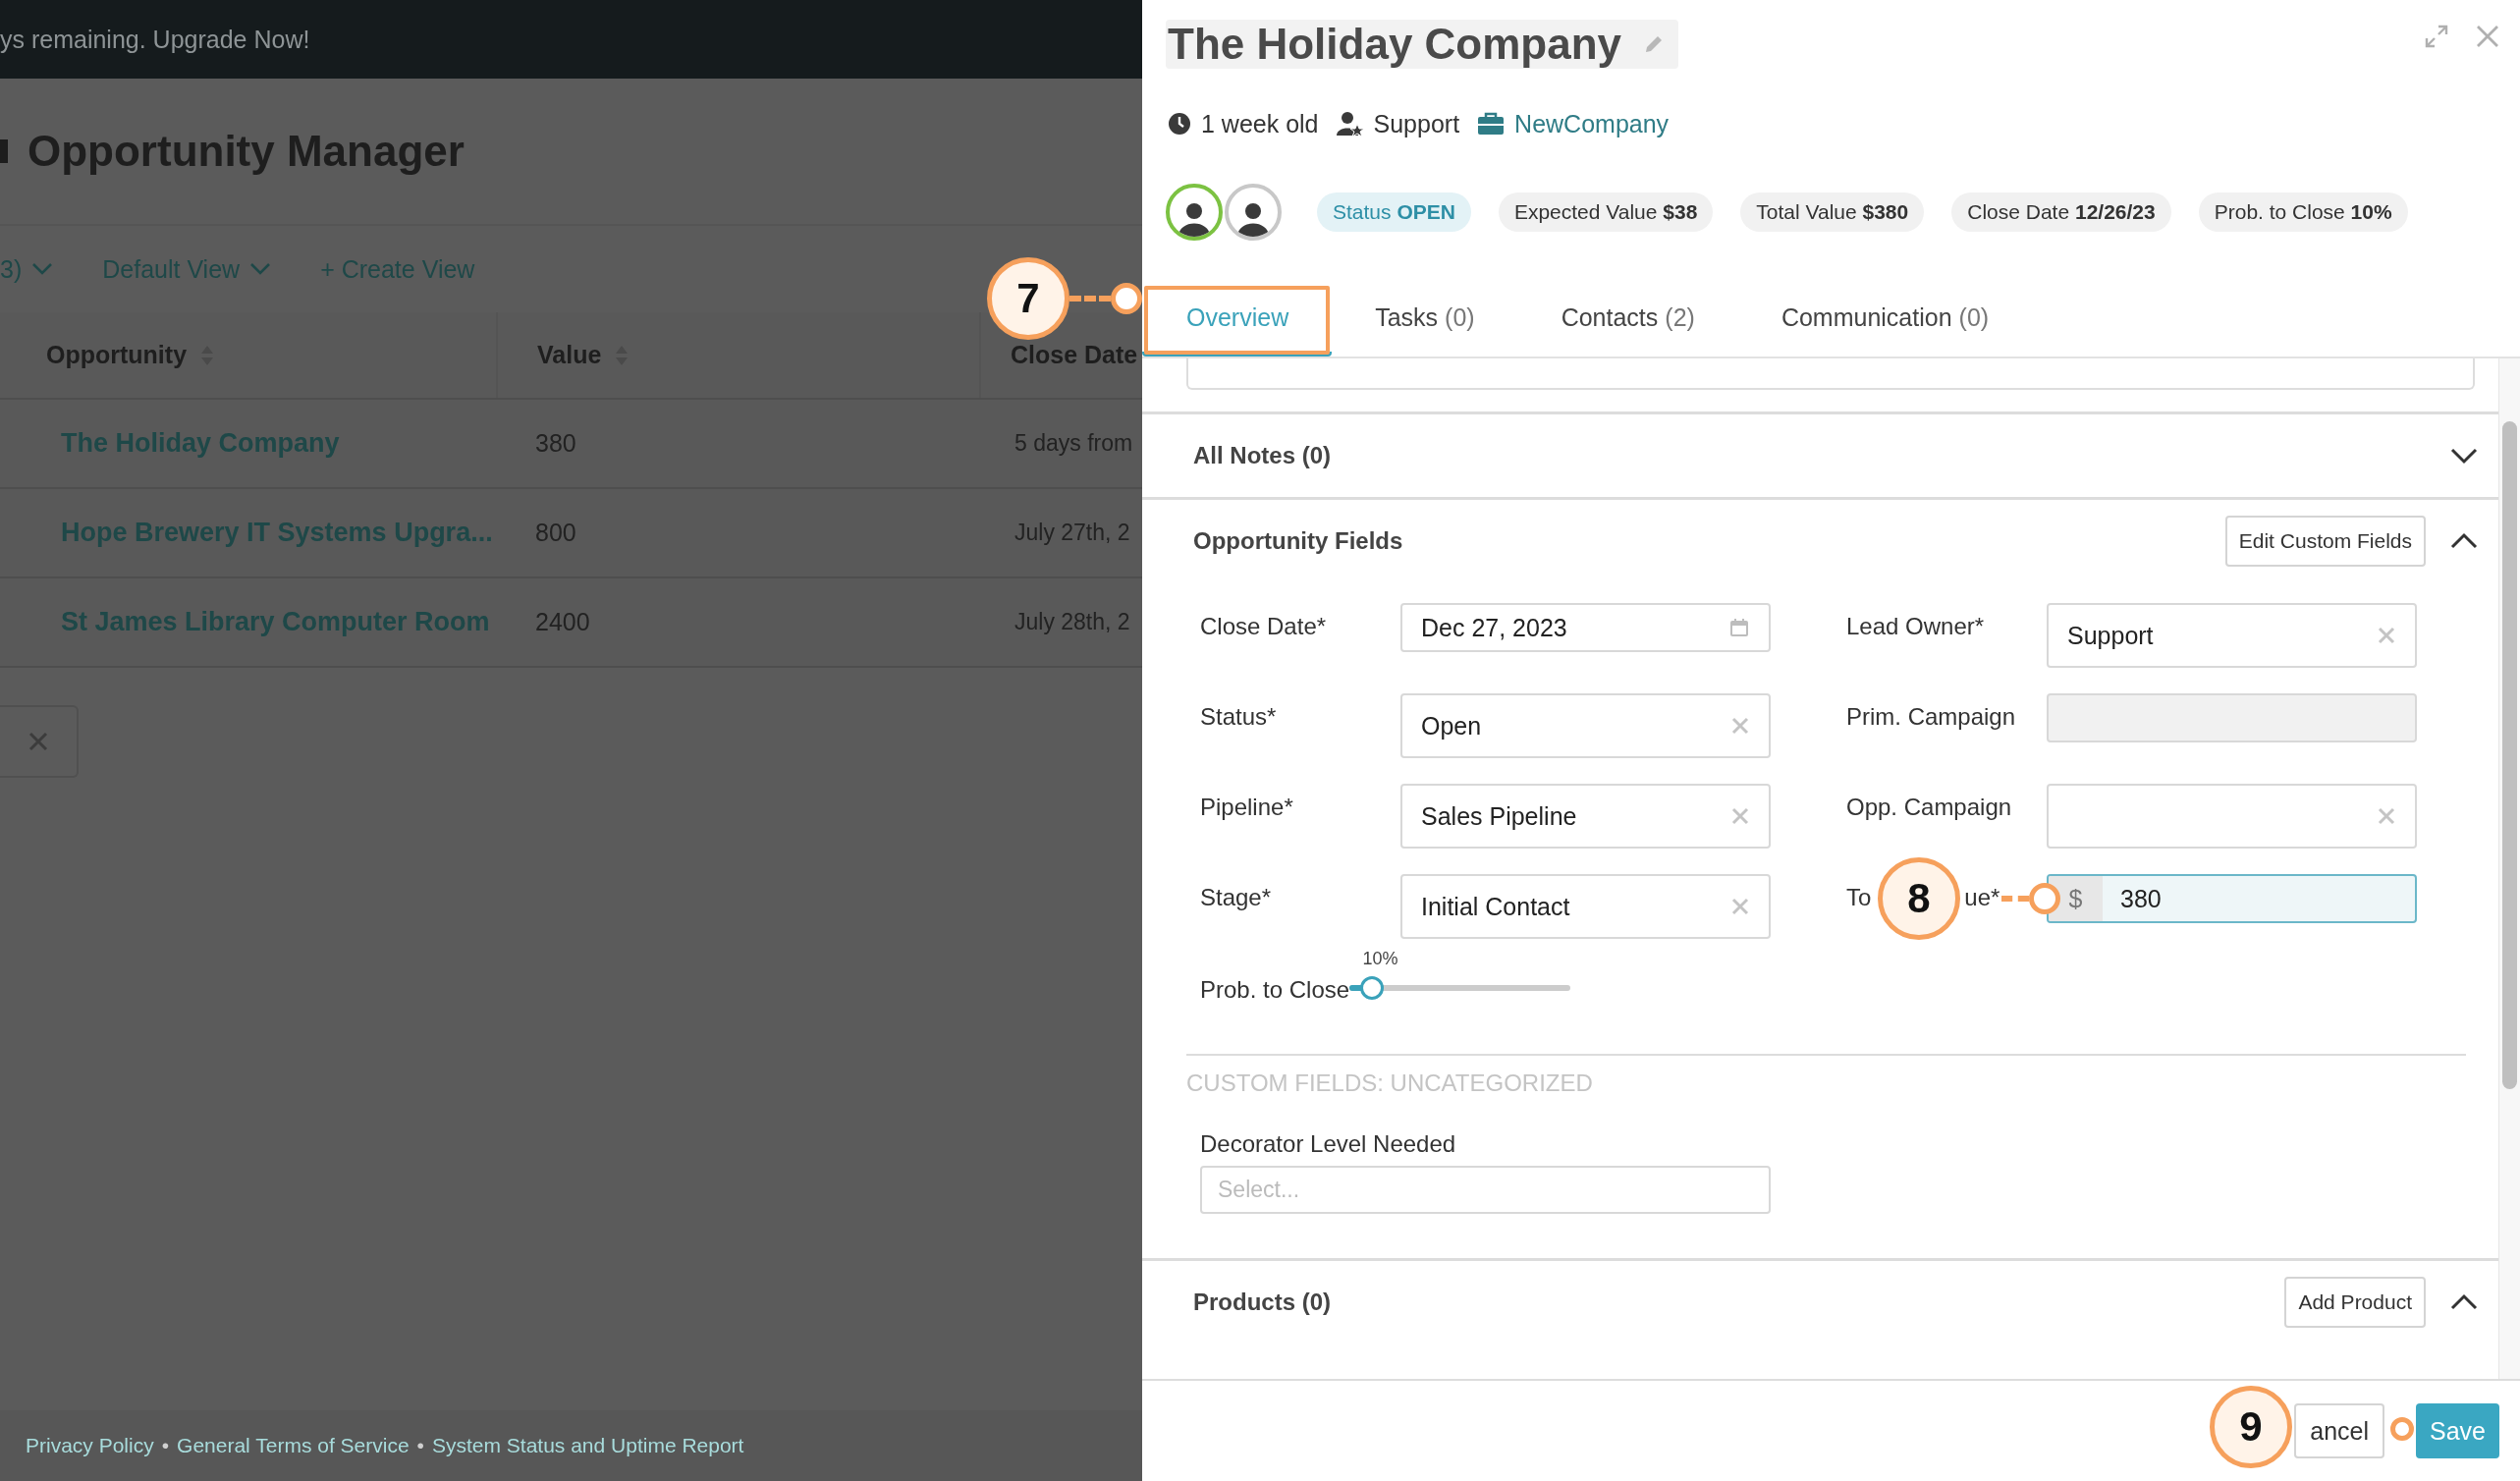  I want to click on edit-custom-fields-button: Edit Custom Fields, so click(2325, 541).